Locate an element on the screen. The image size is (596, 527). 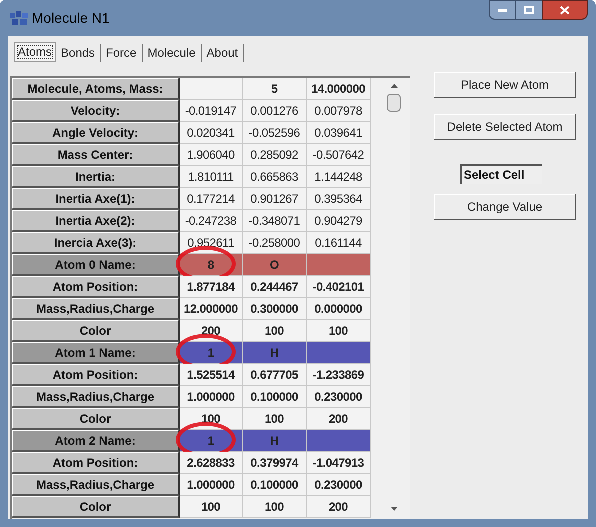
minimize-button is located at coordinates (502, 10).